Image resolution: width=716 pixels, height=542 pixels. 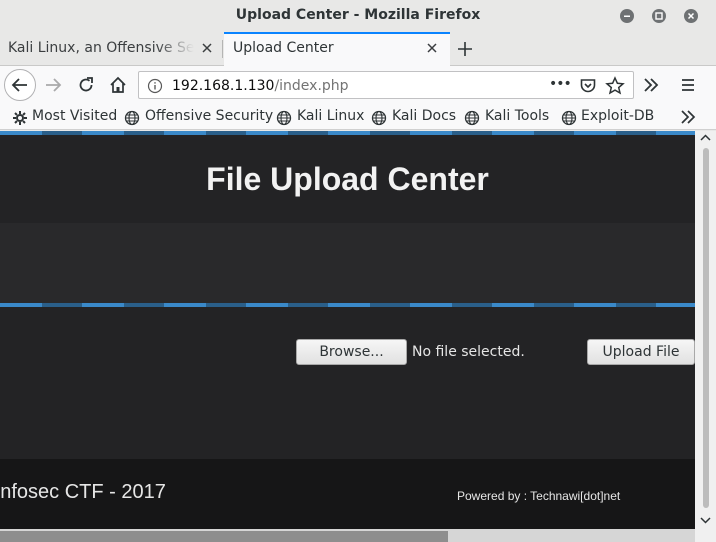 What do you see at coordinates (83, 492) in the screenshot?
I see `footer-ctf-text: n Infosec CTF - 2017` at bounding box center [83, 492].